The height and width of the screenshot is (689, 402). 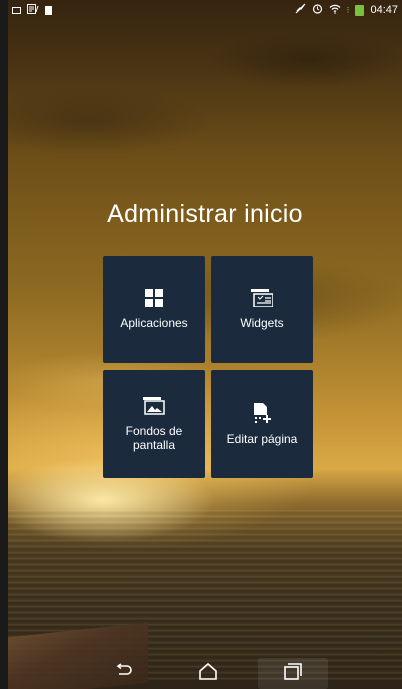 I want to click on wifi-icon, so click(x=335, y=10).